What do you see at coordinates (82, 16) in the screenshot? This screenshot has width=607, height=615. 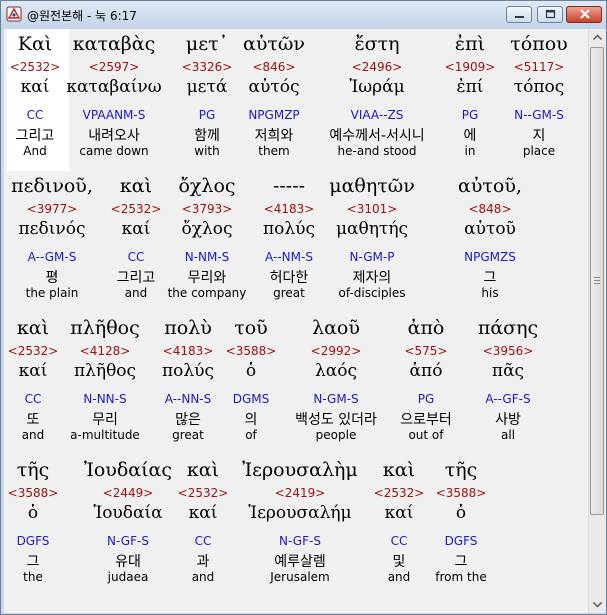 I see `window-title: @원전본해 - 눅 6:17` at bounding box center [82, 16].